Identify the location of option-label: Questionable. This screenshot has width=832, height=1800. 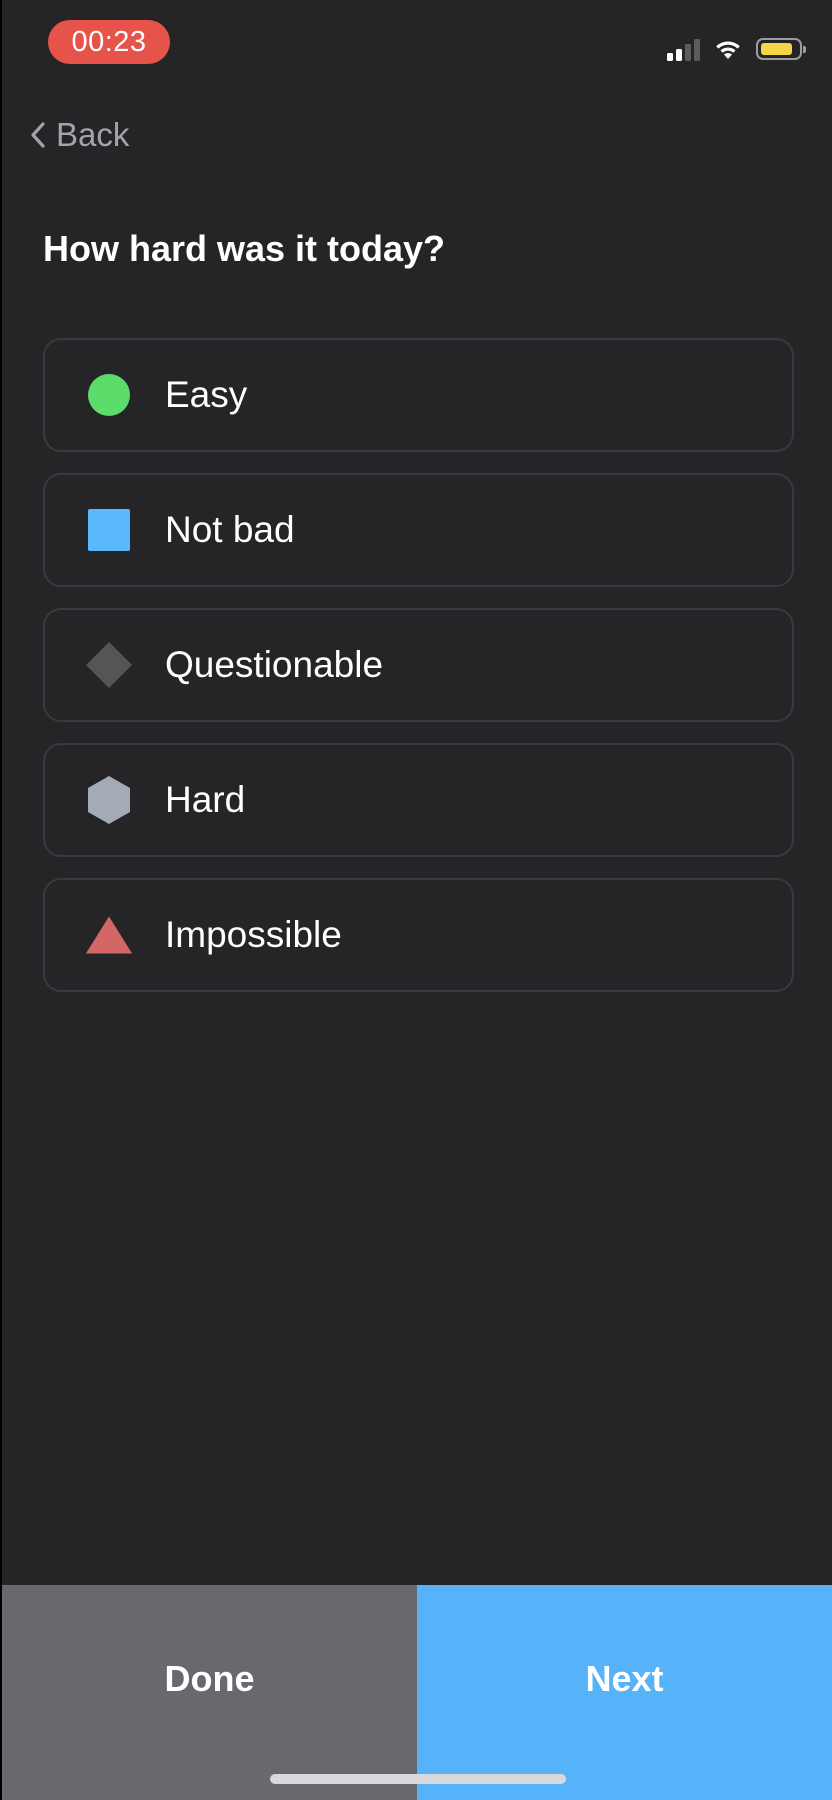
(274, 664).